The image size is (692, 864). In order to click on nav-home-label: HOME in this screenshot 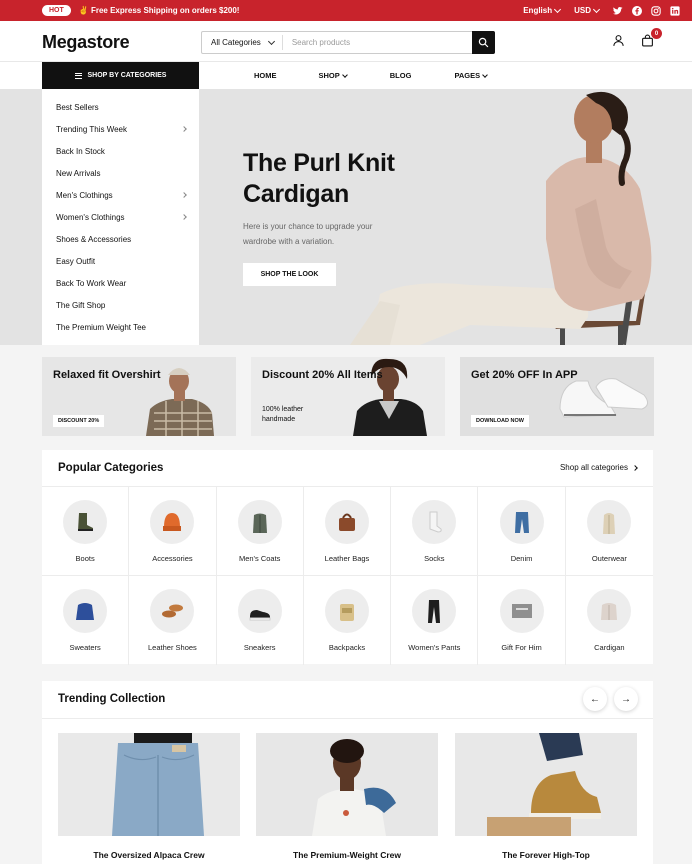, I will do `click(265, 75)`.